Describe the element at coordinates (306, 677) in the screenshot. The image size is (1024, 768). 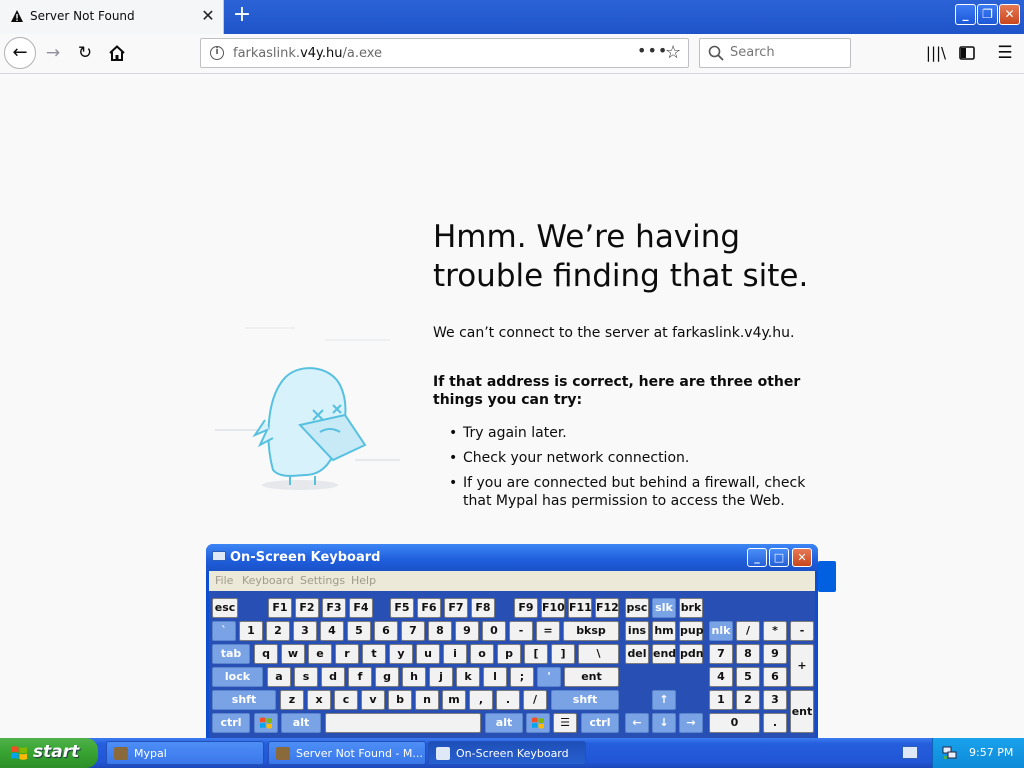
I see `osk-key-s: s` at that location.